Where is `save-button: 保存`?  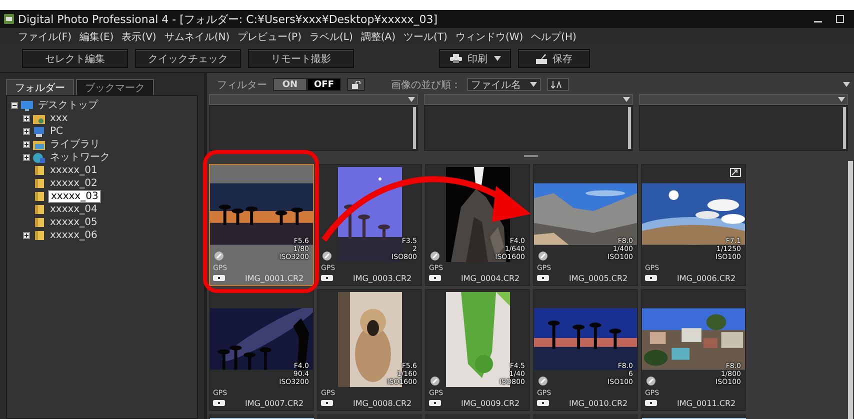 save-button: 保存 is located at coordinates (554, 58).